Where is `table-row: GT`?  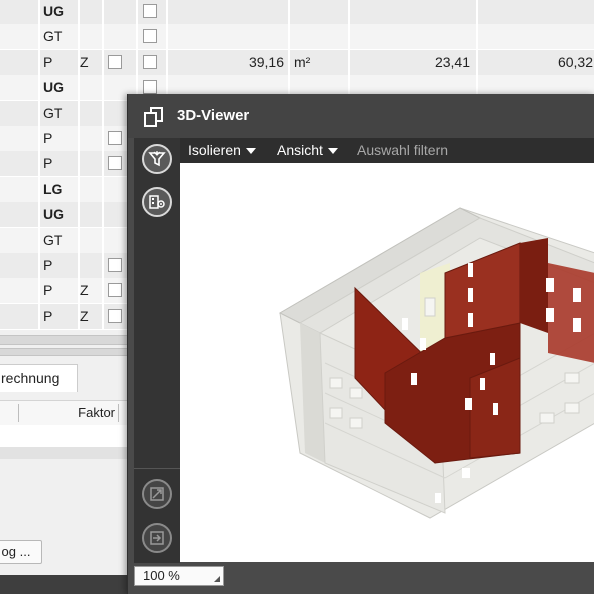
table-row: GT is located at coordinates (297, 37).